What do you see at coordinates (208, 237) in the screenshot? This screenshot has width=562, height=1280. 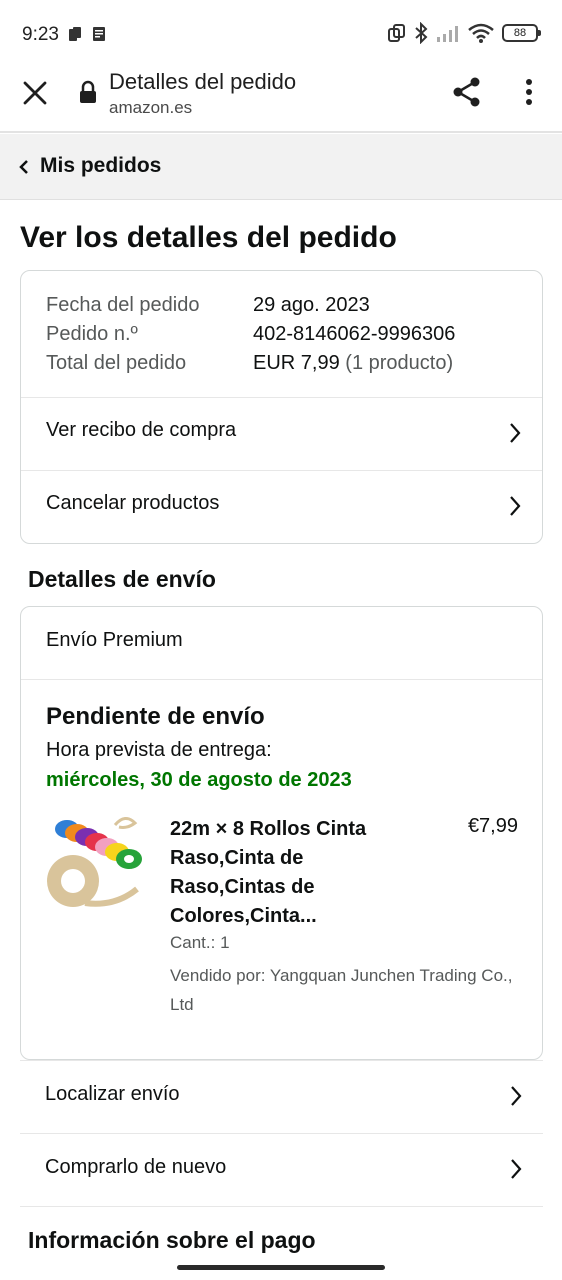 I see `page-title: Ver los detalles del pedido` at bounding box center [208, 237].